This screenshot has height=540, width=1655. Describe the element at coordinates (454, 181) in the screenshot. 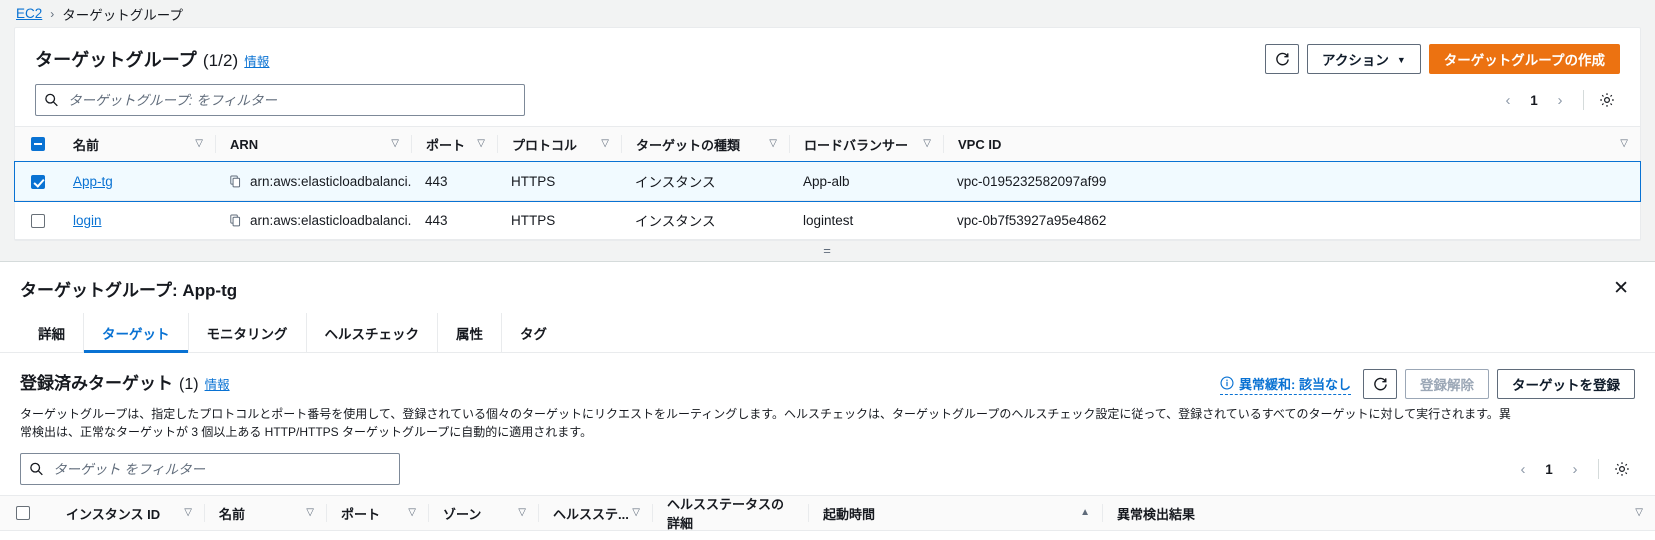

I see `cell-port: 443` at that location.